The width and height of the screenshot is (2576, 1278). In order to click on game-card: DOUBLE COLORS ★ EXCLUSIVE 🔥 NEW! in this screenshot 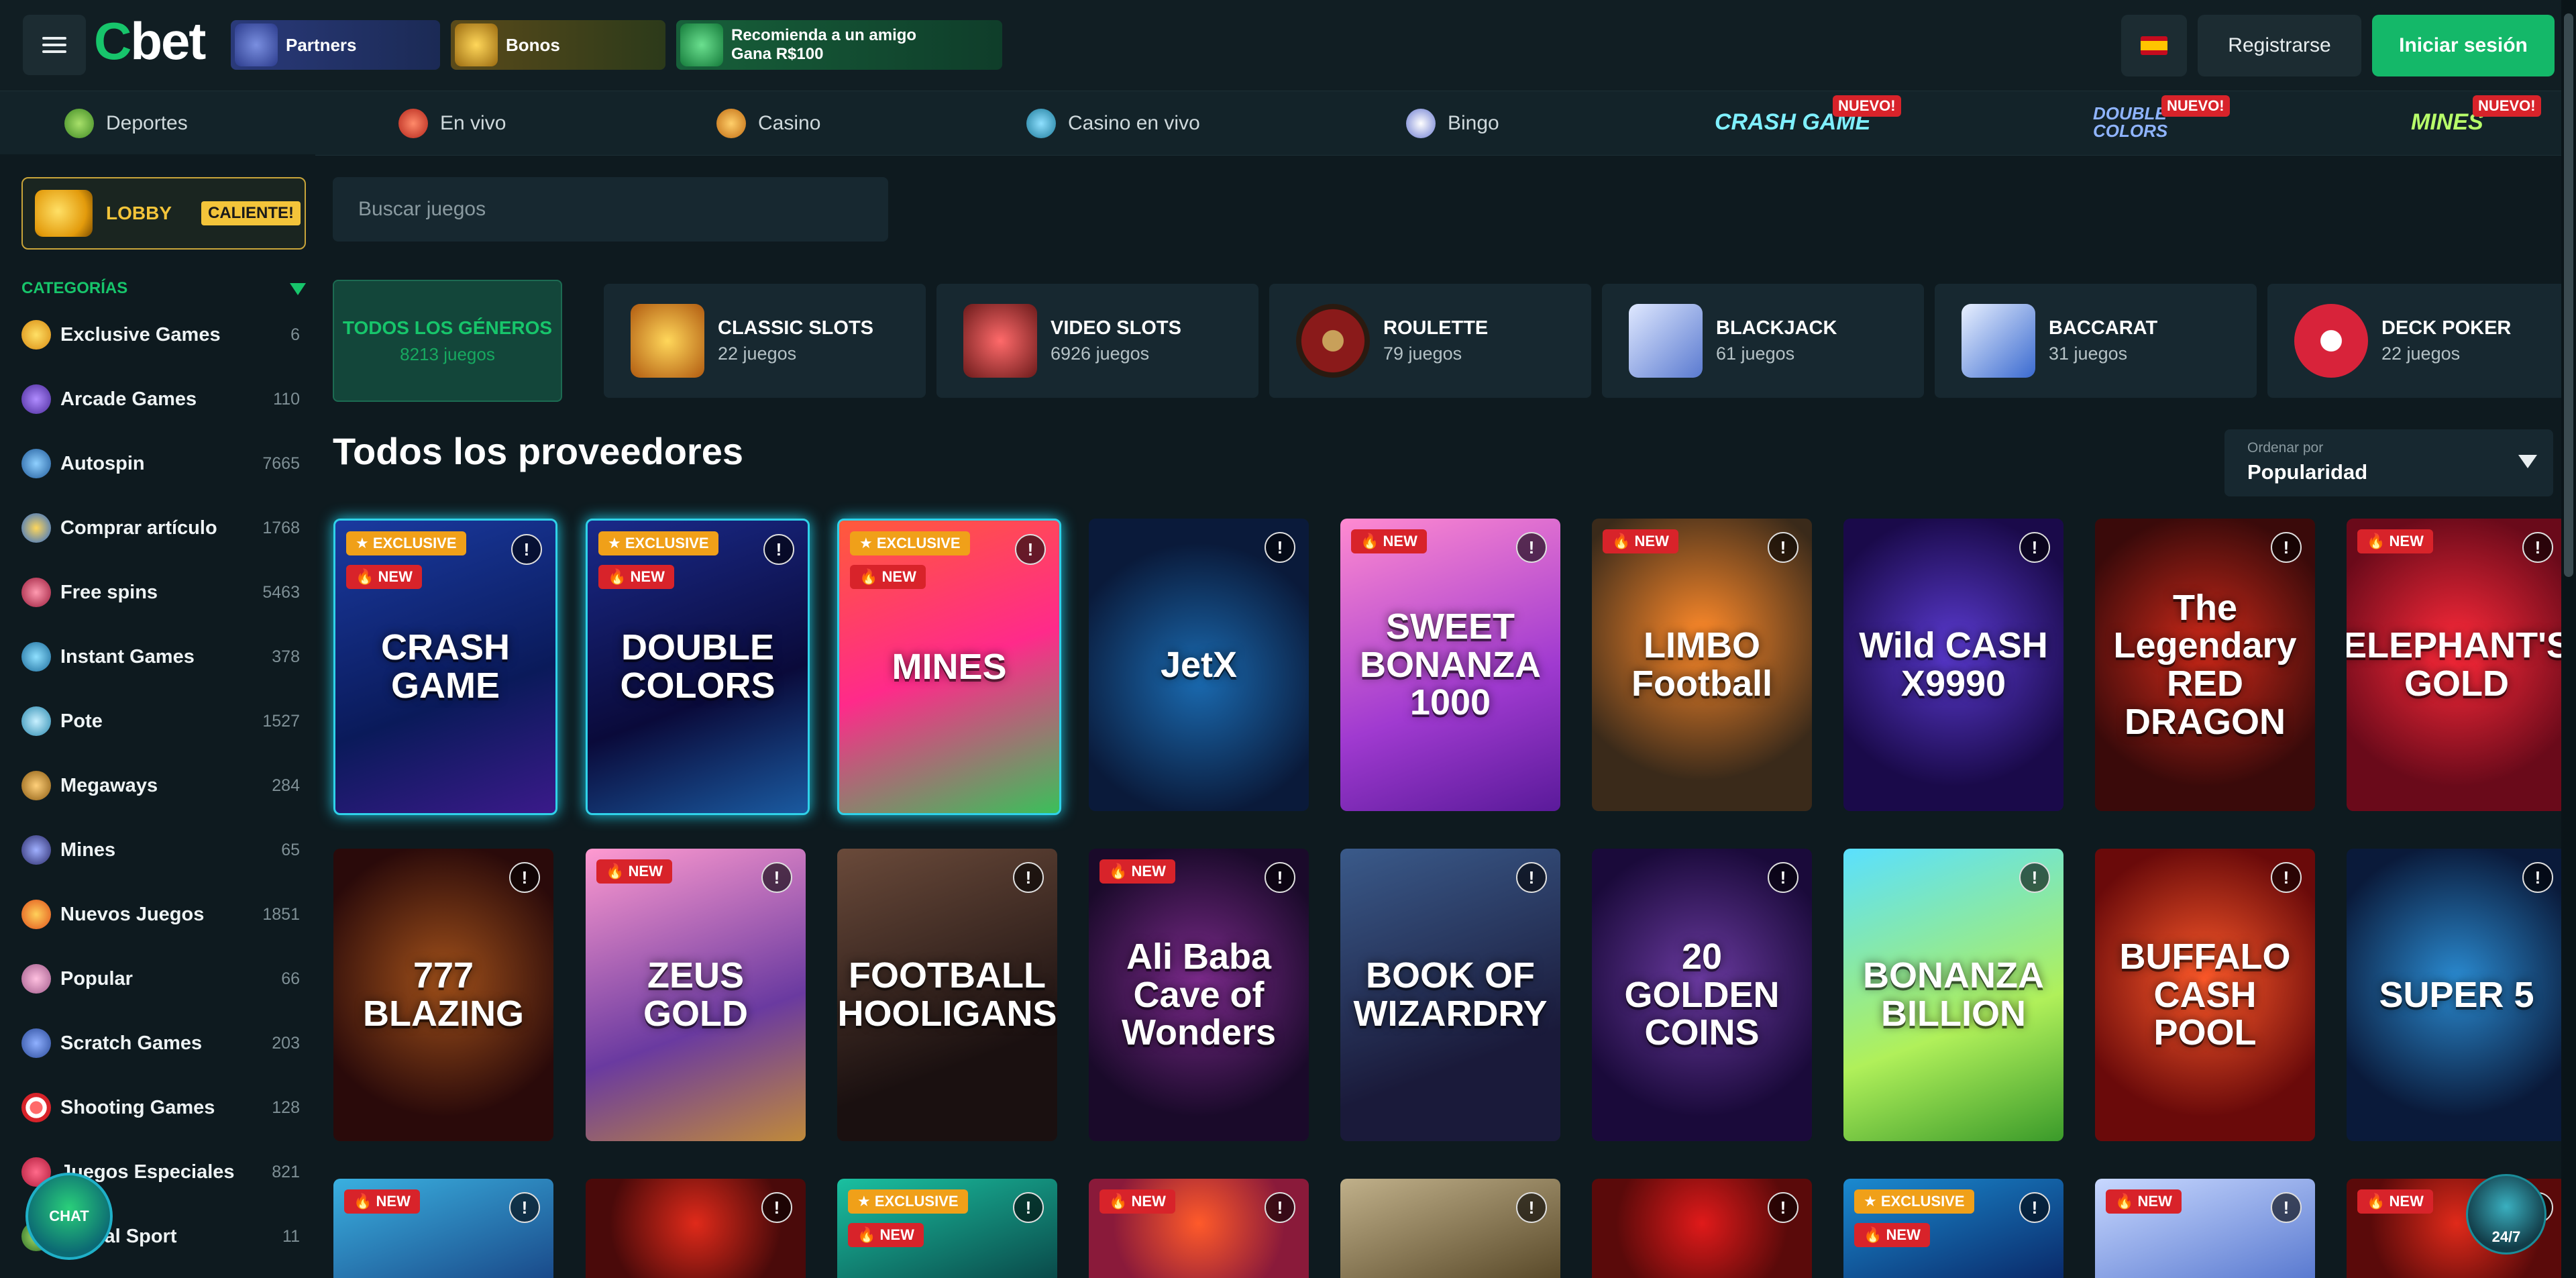, I will do `click(698, 667)`.